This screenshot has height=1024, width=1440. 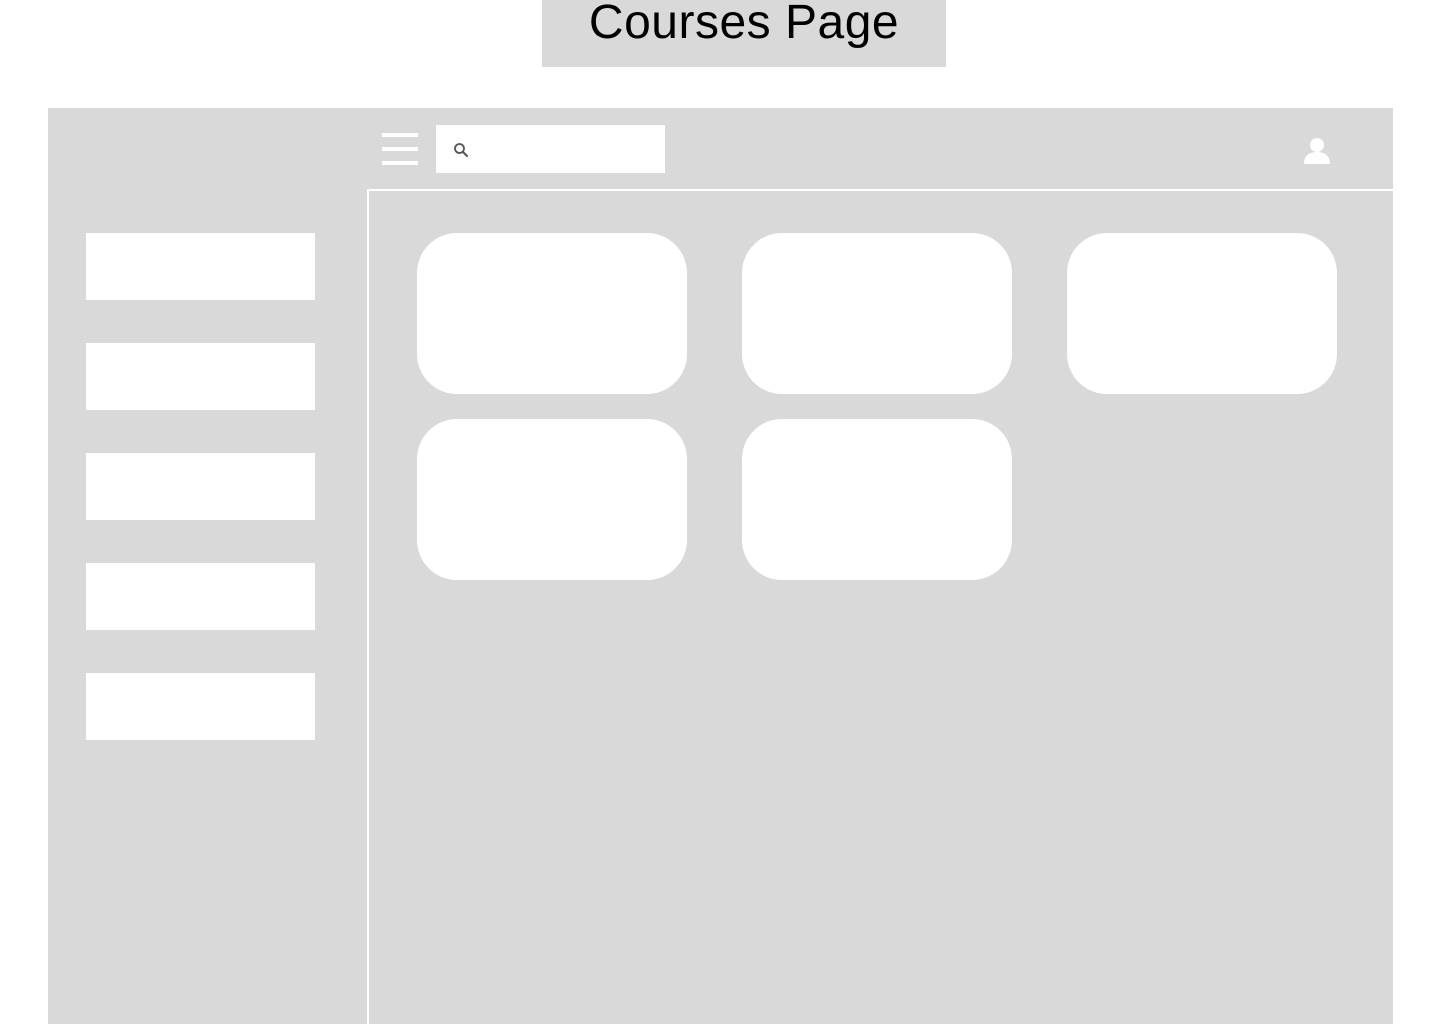 What do you see at coordinates (880, 190) in the screenshot?
I see `header-divider` at bounding box center [880, 190].